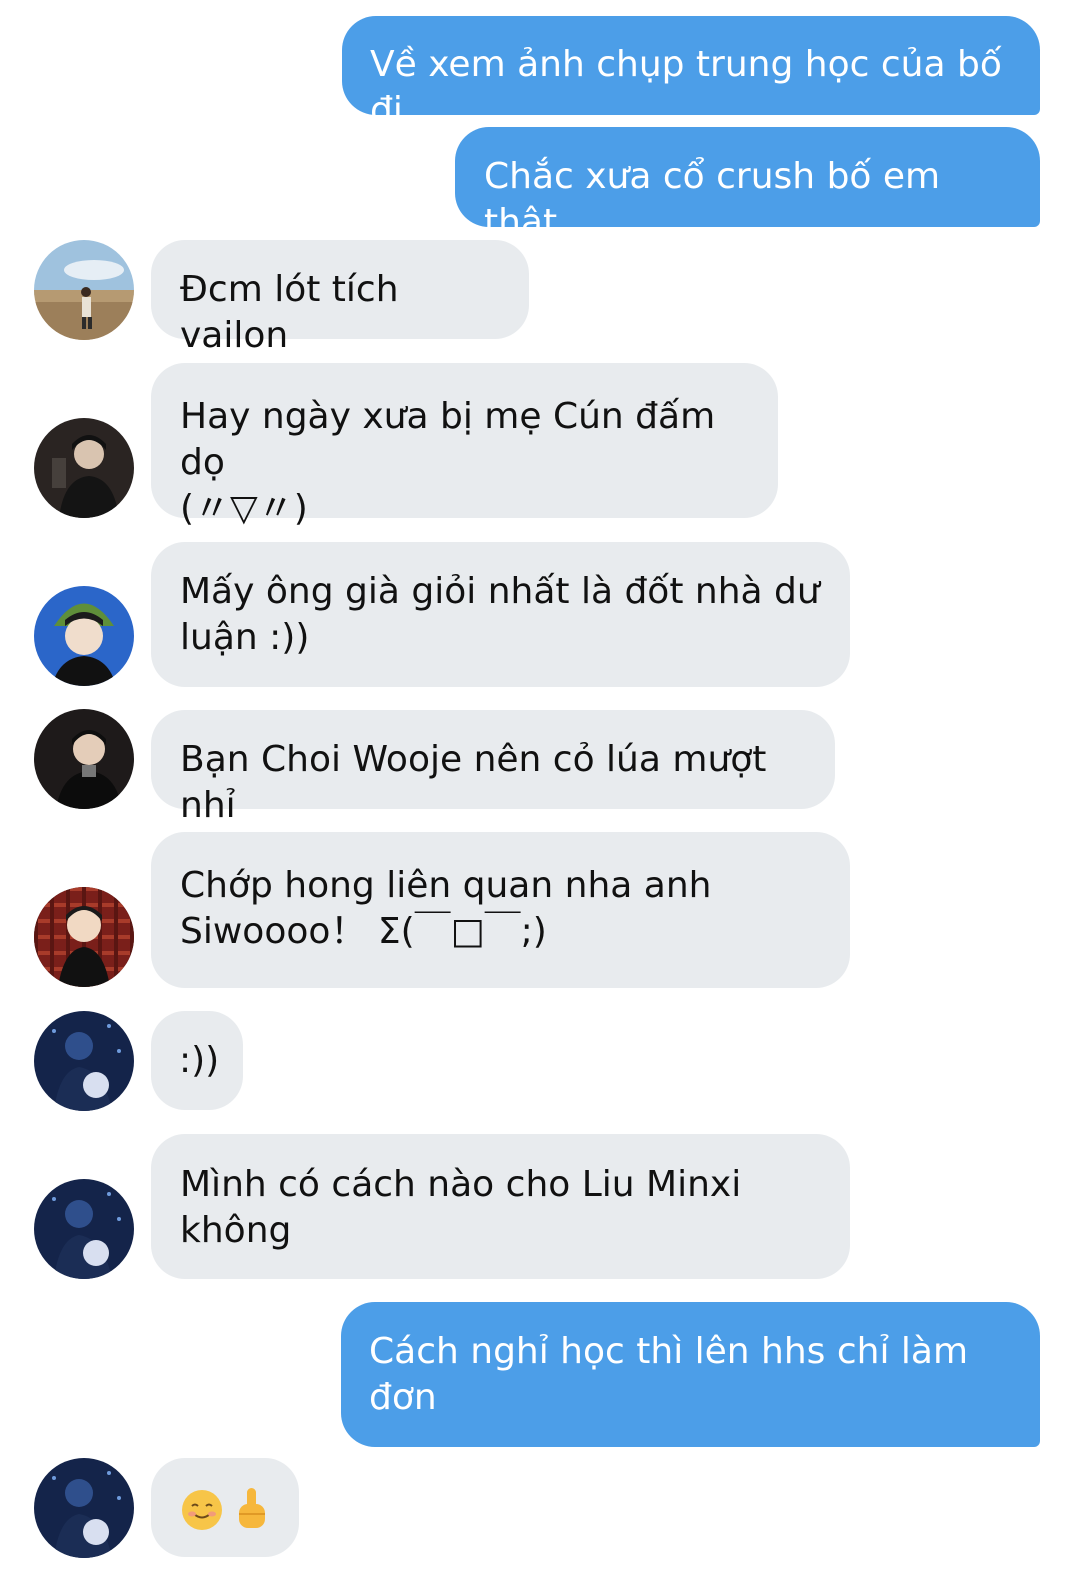  I want to click on message-bubble-received, so click(225, 1507).